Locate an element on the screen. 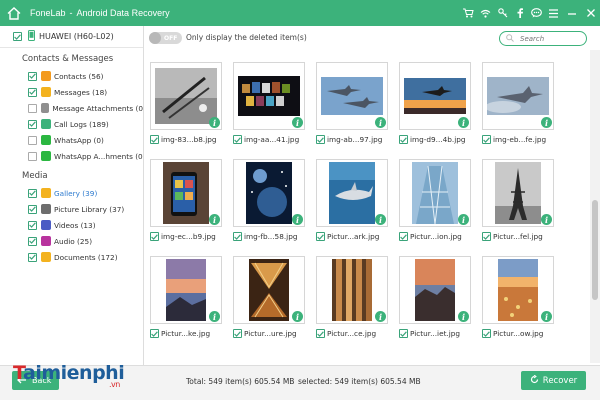 The image size is (600, 400). photo-tile: i img-ec...b9.jpg is located at coordinates (186, 200).